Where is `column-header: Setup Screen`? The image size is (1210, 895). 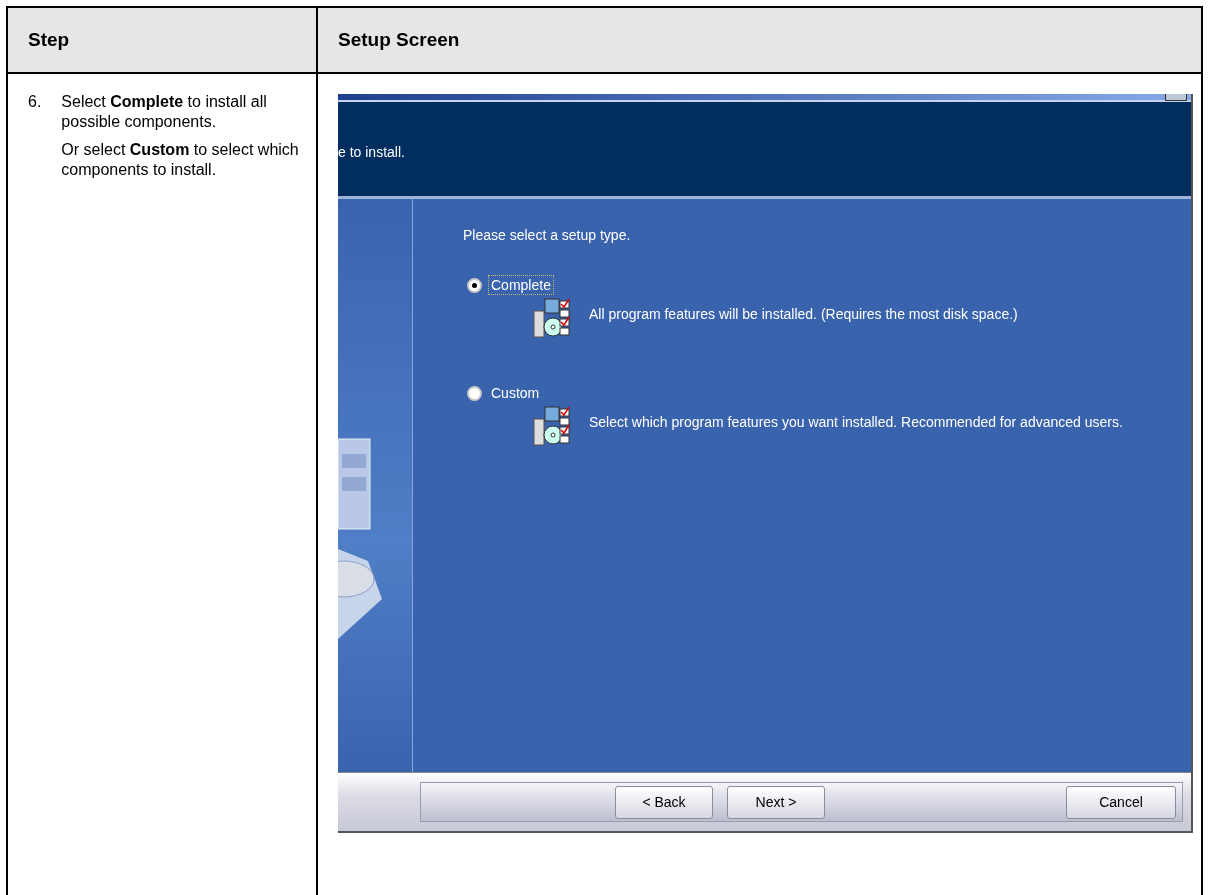
column-header: Setup Screen is located at coordinates (759, 40).